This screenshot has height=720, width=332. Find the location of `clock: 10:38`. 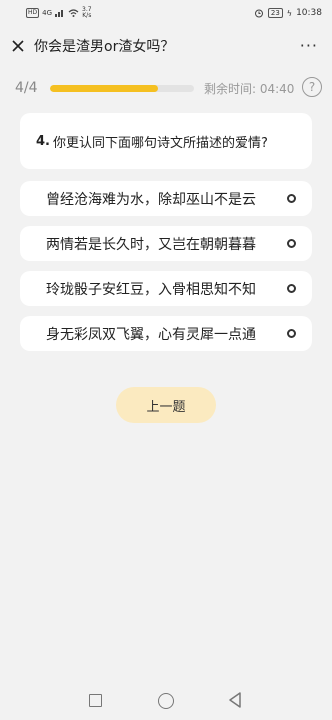

clock: 10:38 is located at coordinates (309, 13).